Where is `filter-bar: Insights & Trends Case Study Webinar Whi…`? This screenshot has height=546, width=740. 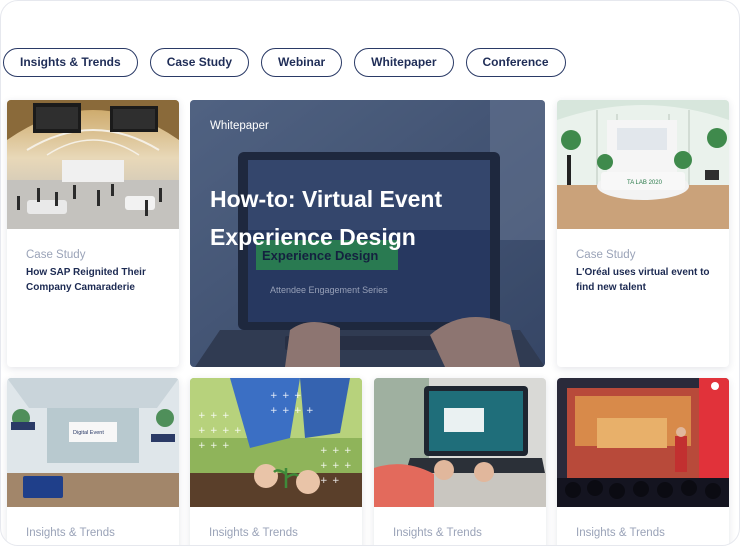 filter-bar: Insights & Trends Case Study Webinar Whi… is located at coordinates (284, 62).